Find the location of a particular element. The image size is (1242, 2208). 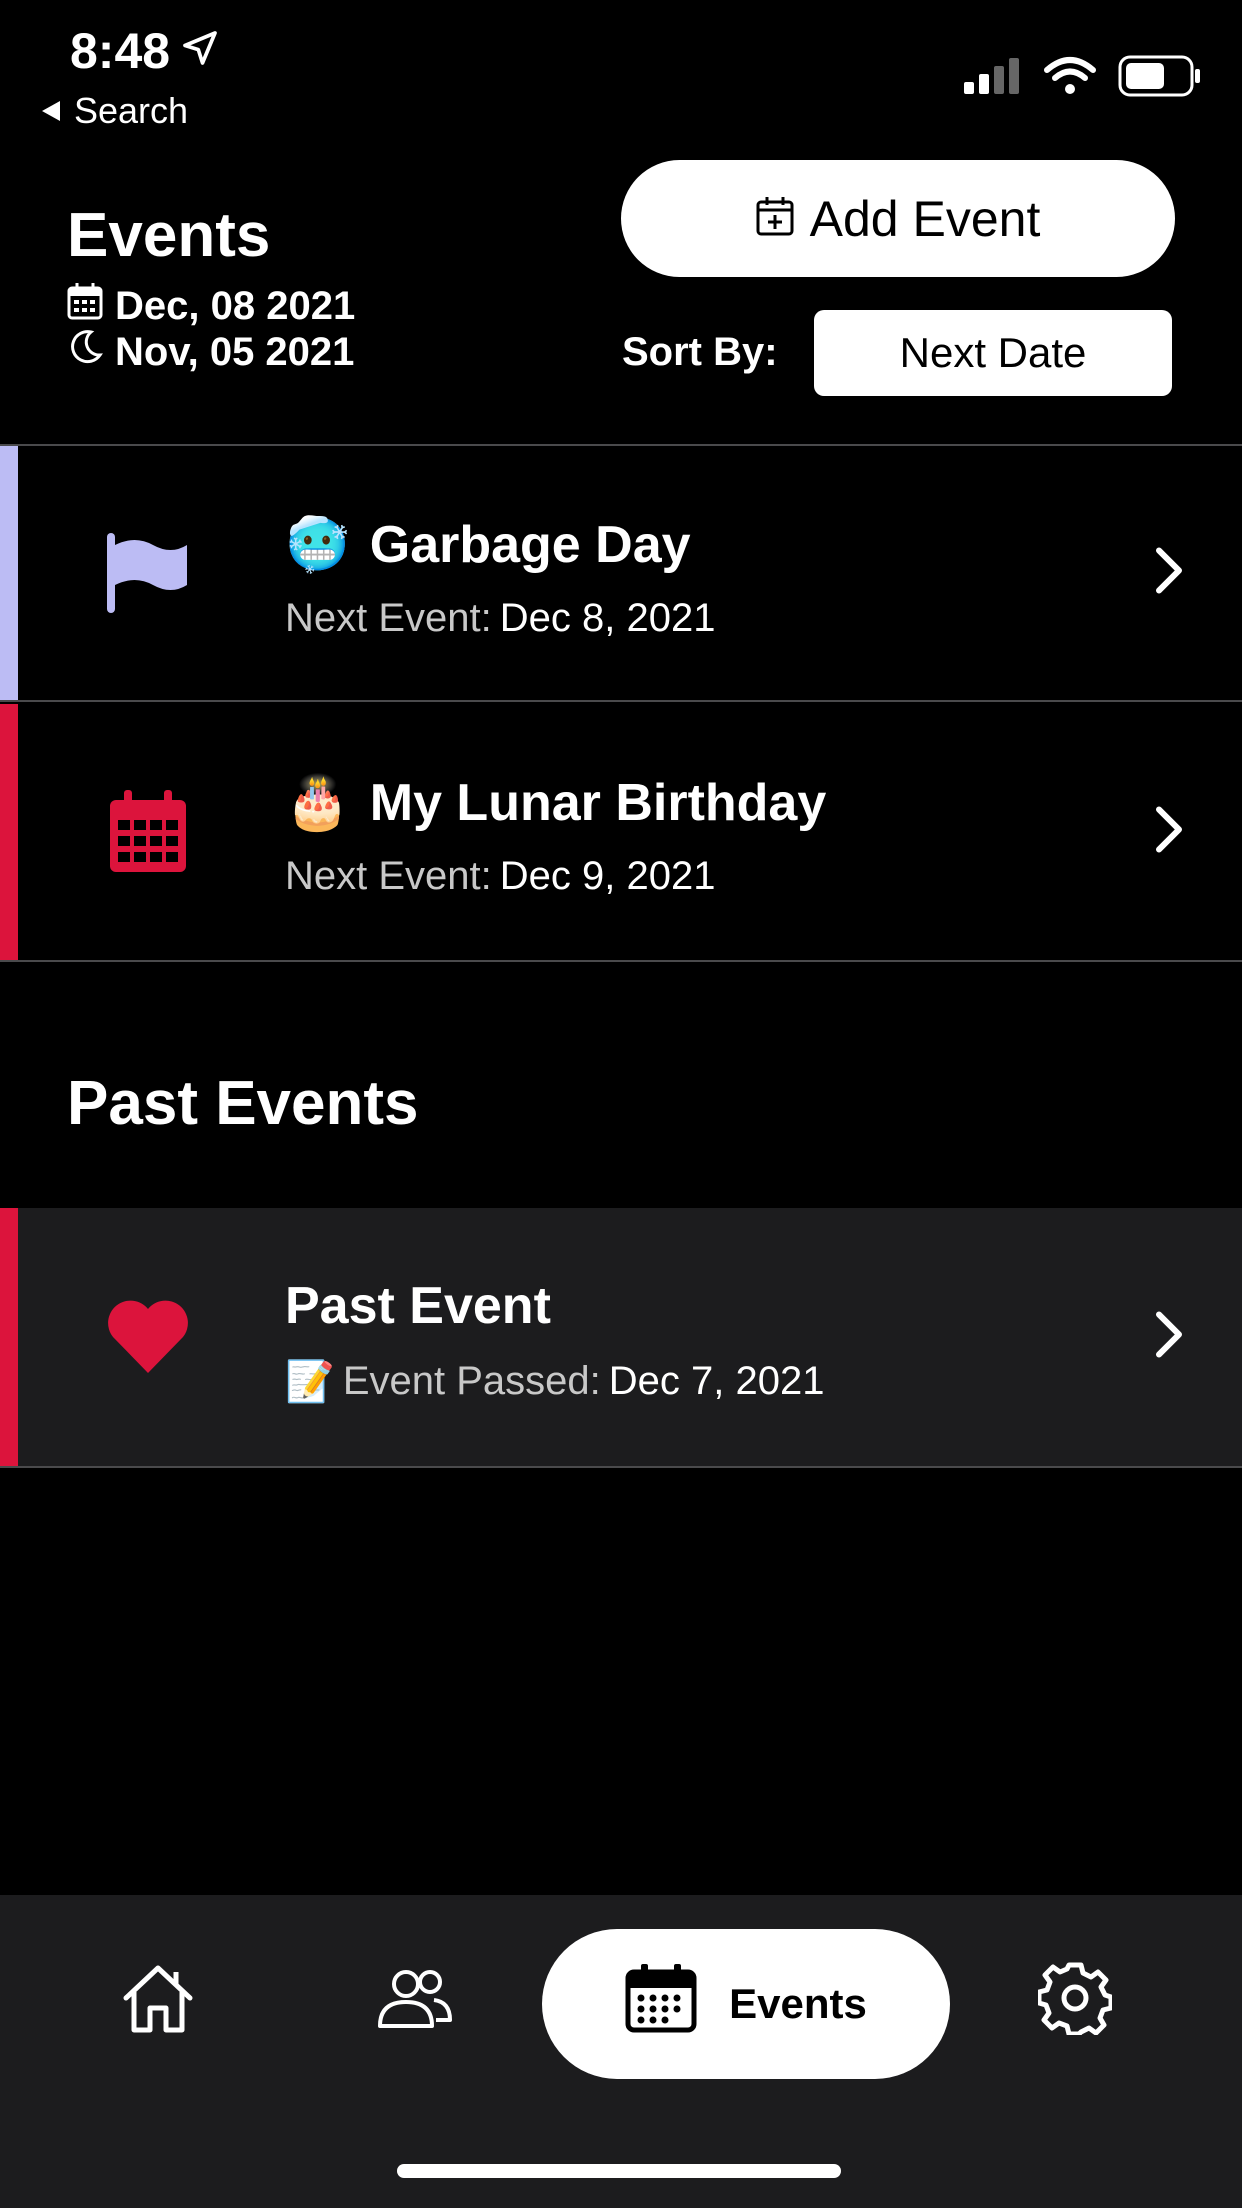

event-subtitle: Next Event: Dec 8, 2021 is located at coordinates (500, 618).